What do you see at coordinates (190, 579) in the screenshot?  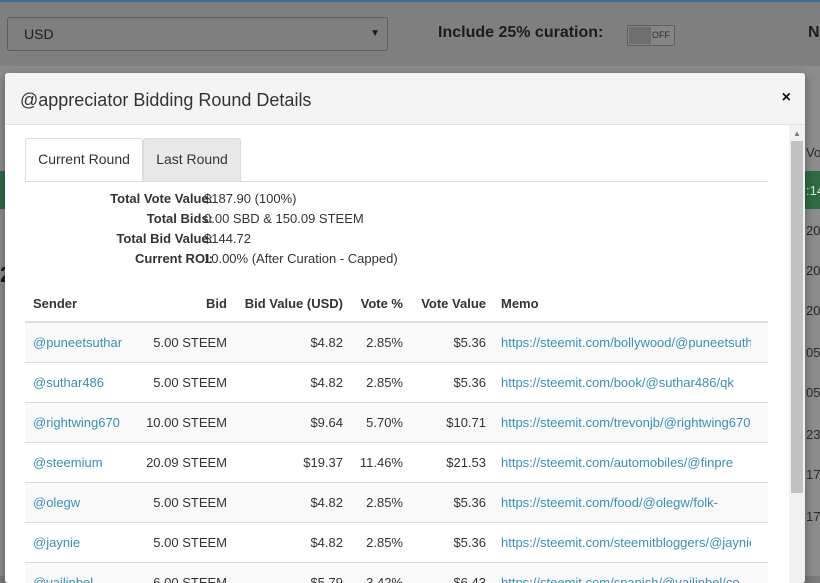 I see `row-bid: 6.00 STEEM` at bounding box center [190, 579].